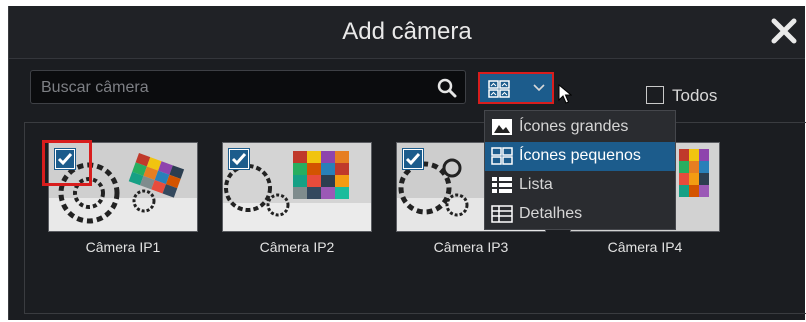 The image size is (806, 322). What do you see at coordinates (297, 247) in the screenshot?
I see `camera-label: Câmera IP2` at bounding box center [297, 247].